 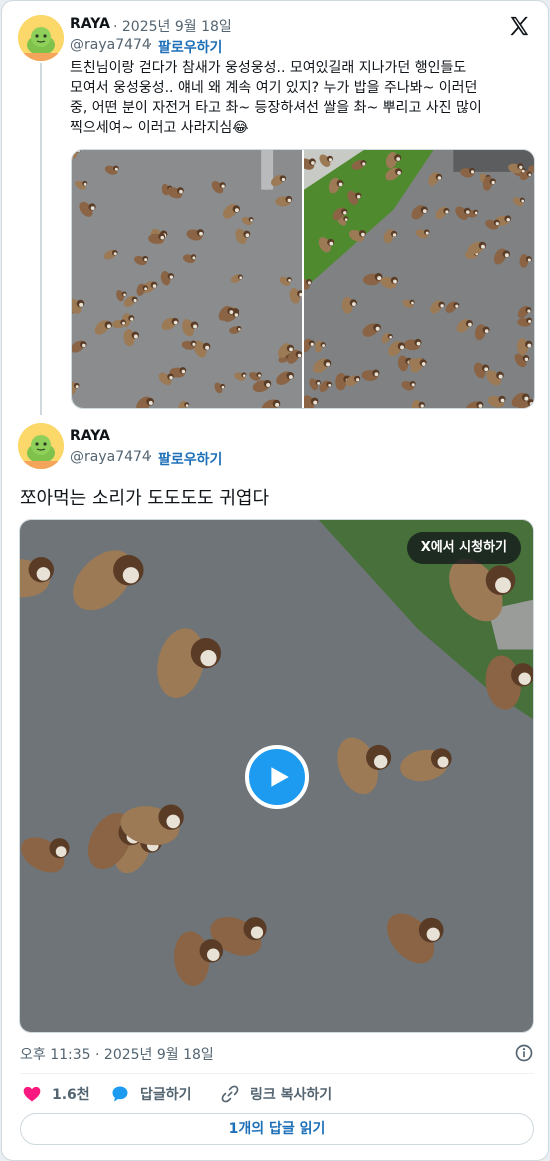 What do you see at coordinates (277, 1073) in the screenshot?
I see `divider` at bounding box center [277, 1073].